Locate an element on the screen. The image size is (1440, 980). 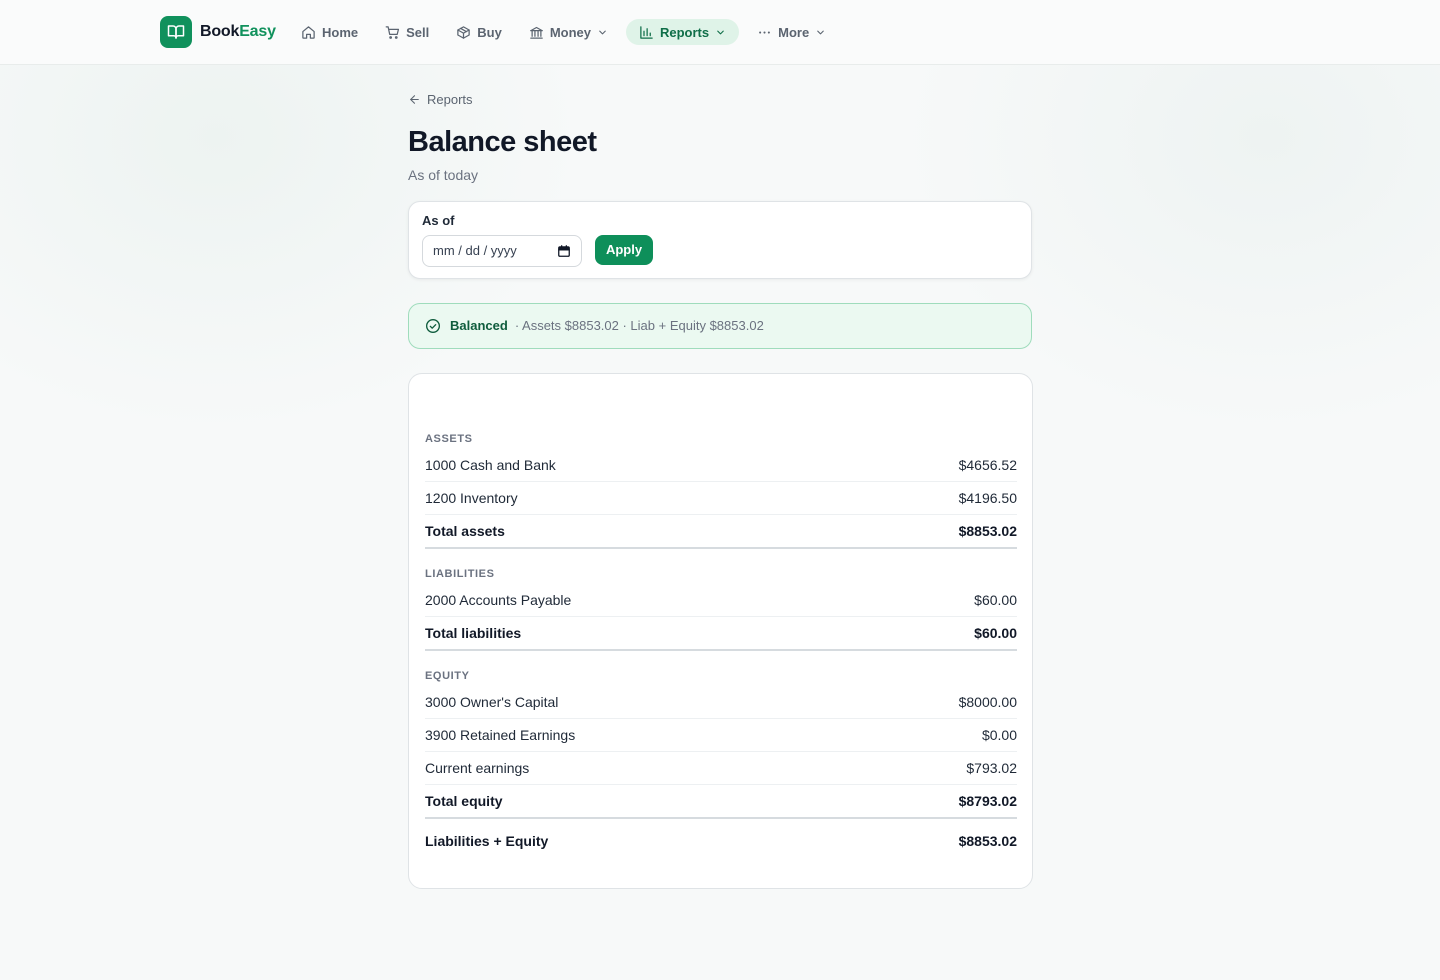
brand: BookEasy is located at coordinates (218, 32).